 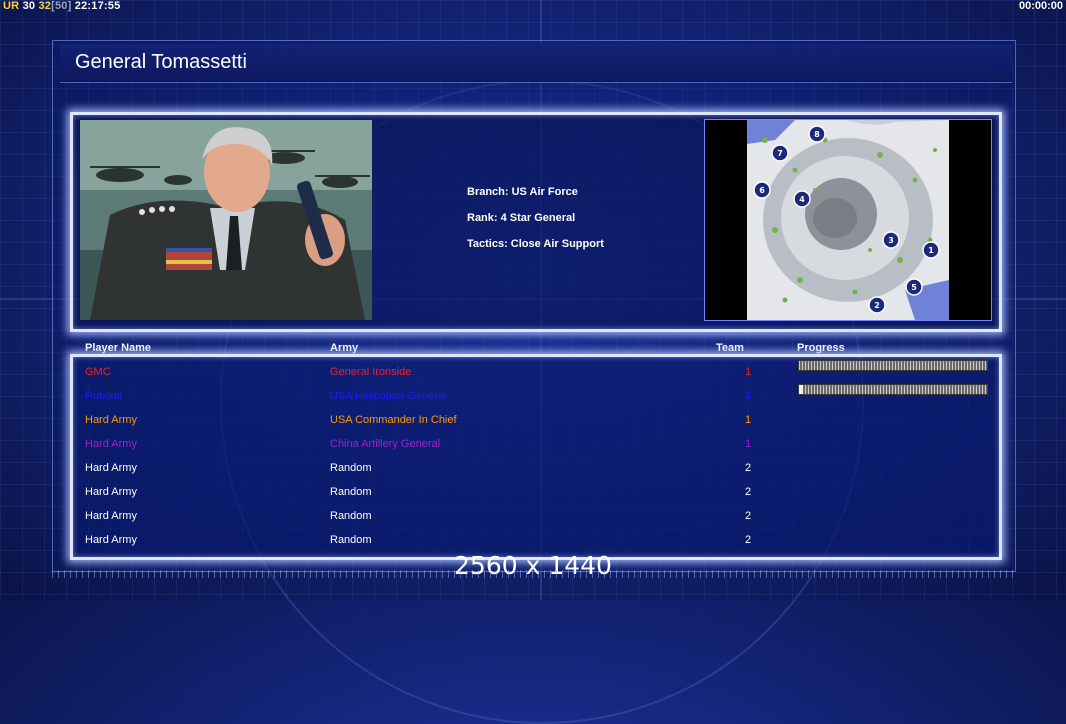 I want to click on player-name: GMC, so click(x=98, y=372).